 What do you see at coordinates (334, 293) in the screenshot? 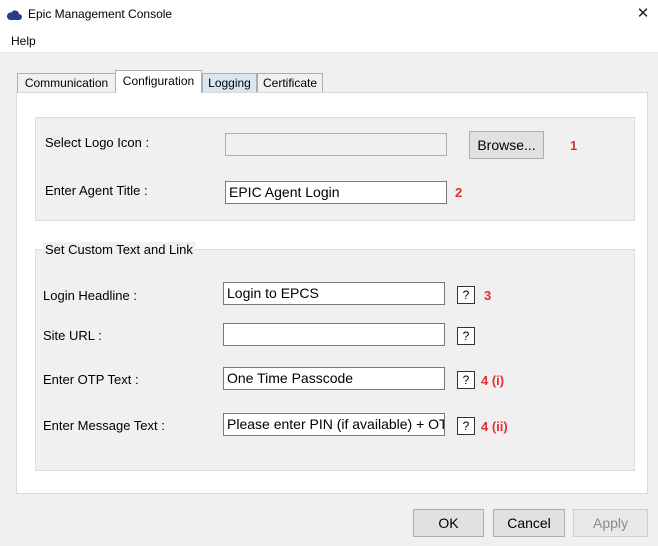
I see `login-headline-field: Login to EPCS` at bounding box center [334, 293].